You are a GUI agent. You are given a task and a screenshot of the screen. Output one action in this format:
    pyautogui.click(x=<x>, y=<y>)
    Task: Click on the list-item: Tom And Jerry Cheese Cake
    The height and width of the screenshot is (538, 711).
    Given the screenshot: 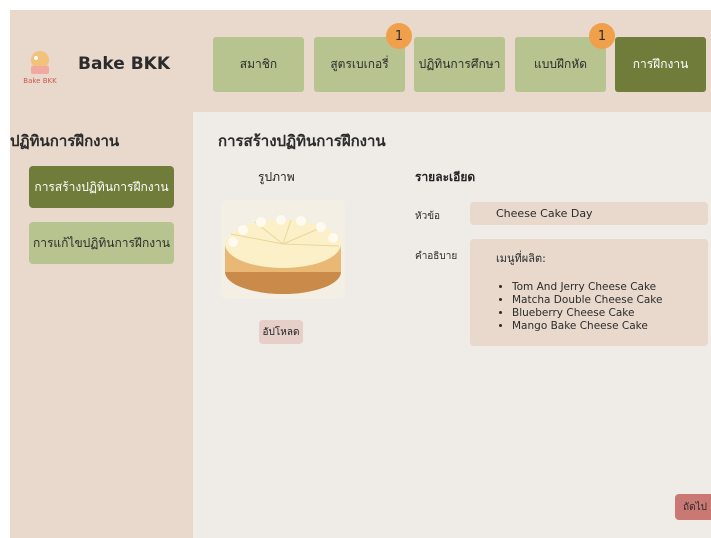 What is the action you would take?
    pyautogui.click(x=610, y=287)
    